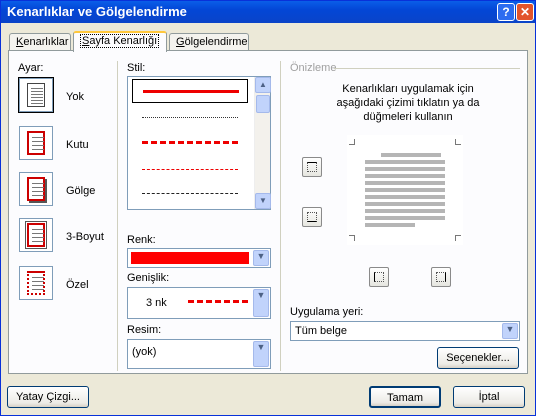 The width and height of the screenshot is (536, 416). What do you see at coordinates (199, 354) in the screenshot?
I see `art-dropdown: (yok) ▼` at bounding box center [199, 354].